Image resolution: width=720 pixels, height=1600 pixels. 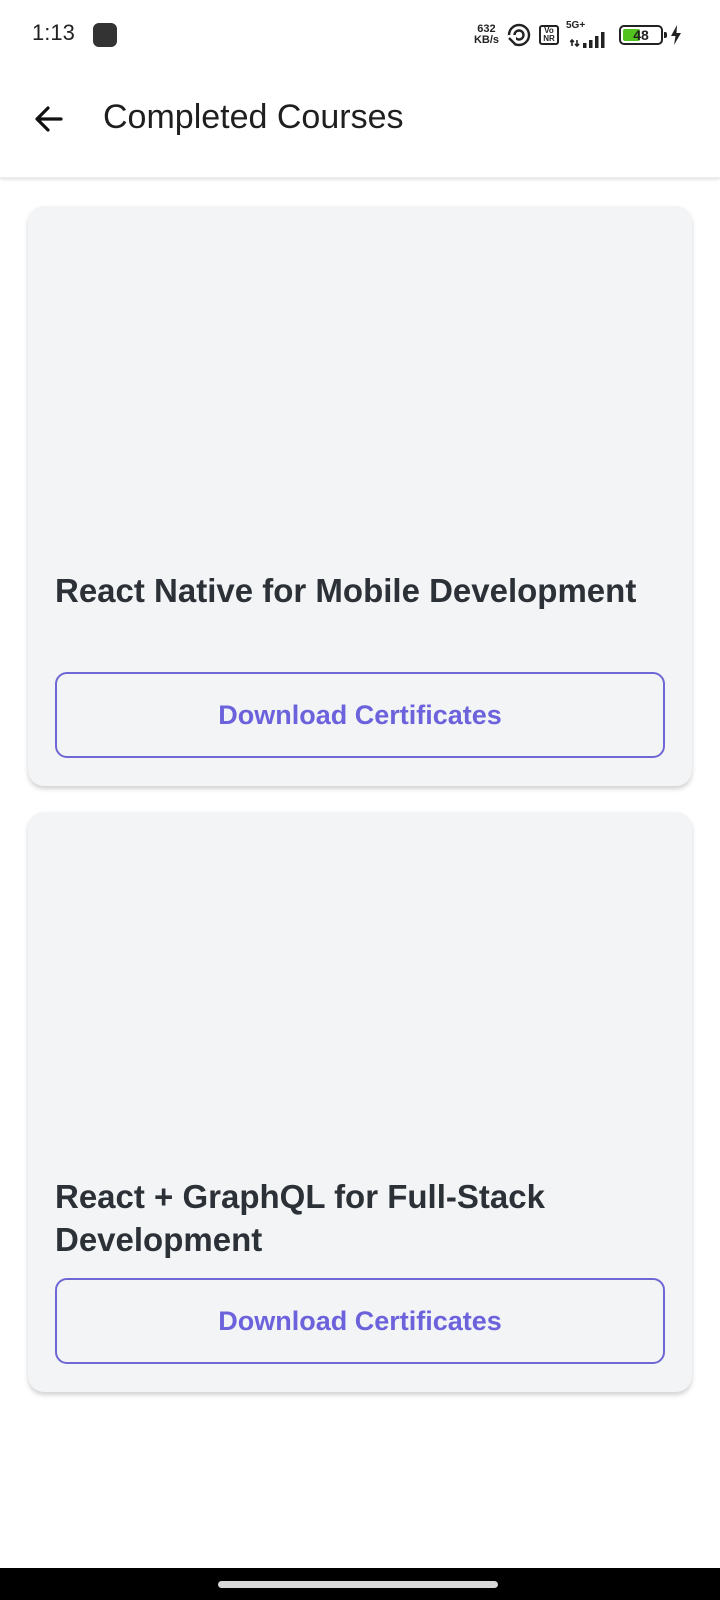 I want to click on volte-icon: Vo NR, so click(x=549, y=35).